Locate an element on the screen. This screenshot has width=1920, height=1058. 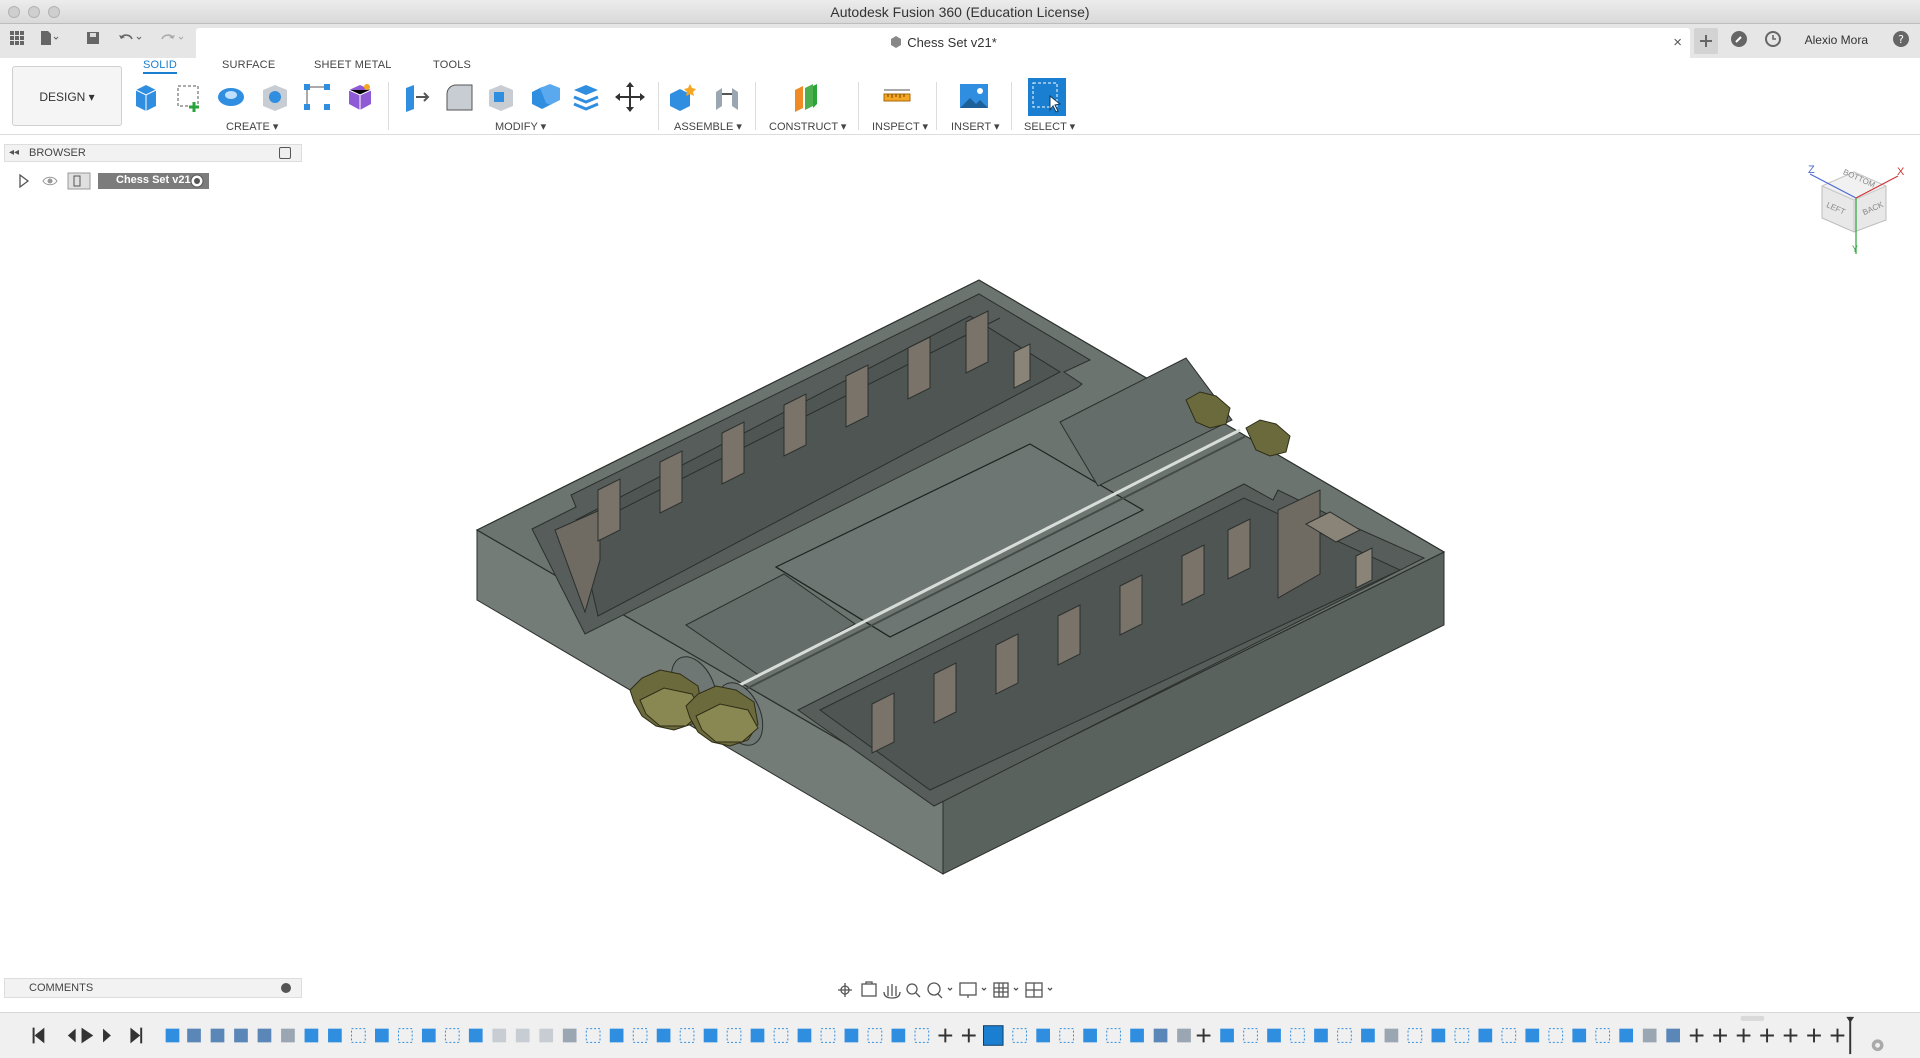
grid-settings-icon is located at coordinates (1006, 990).